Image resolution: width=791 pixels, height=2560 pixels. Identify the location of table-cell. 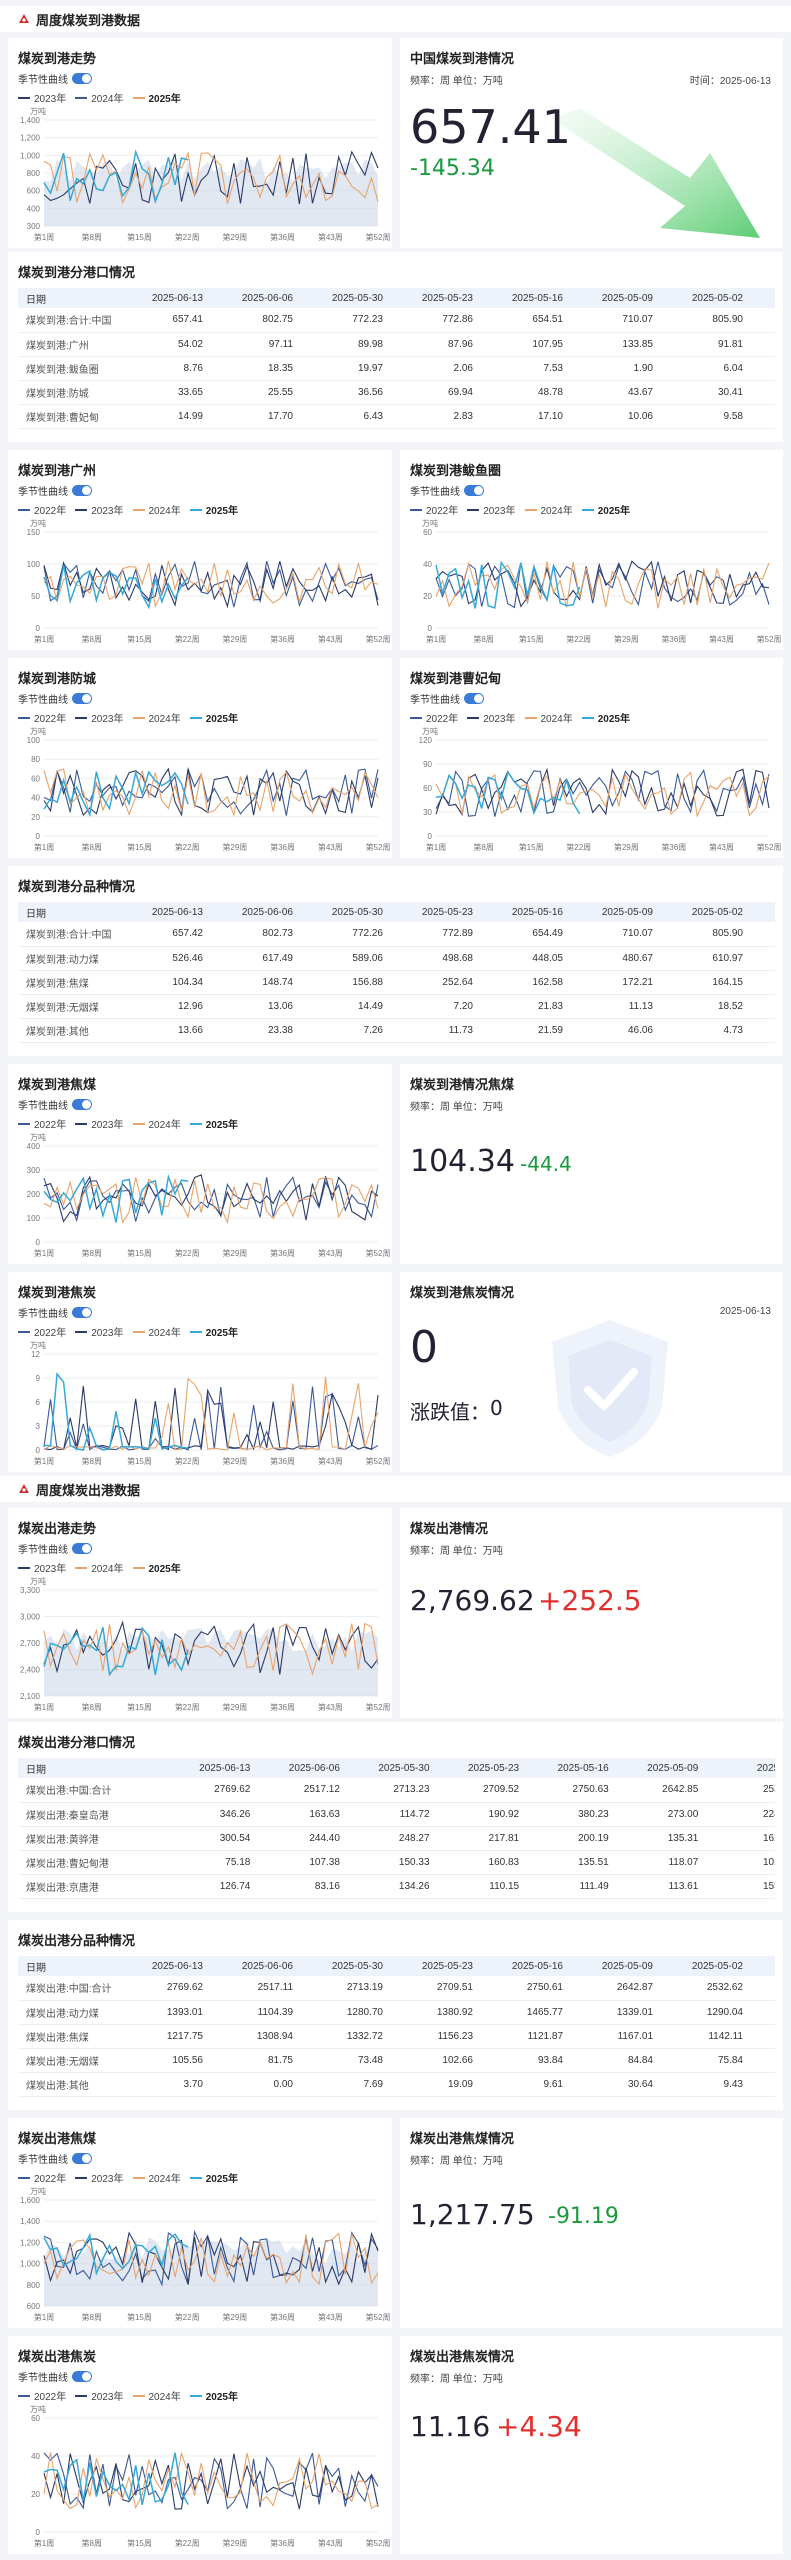
(764, 368).